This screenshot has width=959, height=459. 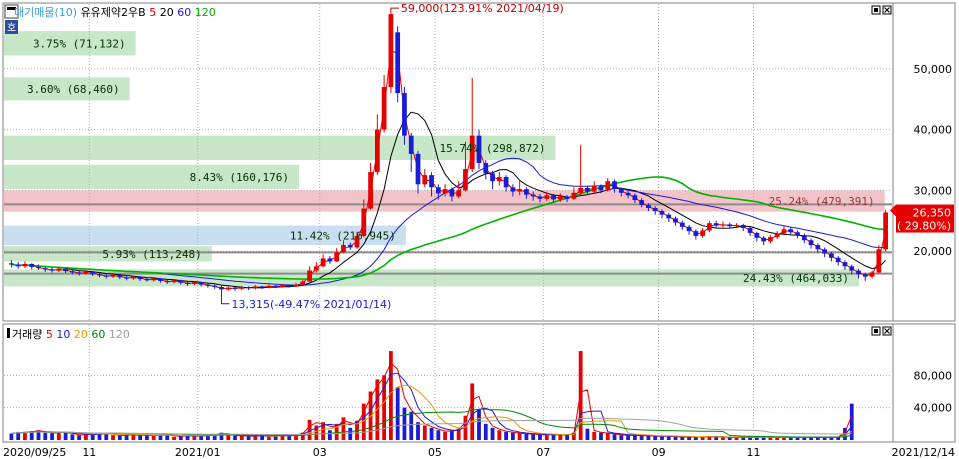 I want to click on legend-item: 120, so click(x=117, y=334).